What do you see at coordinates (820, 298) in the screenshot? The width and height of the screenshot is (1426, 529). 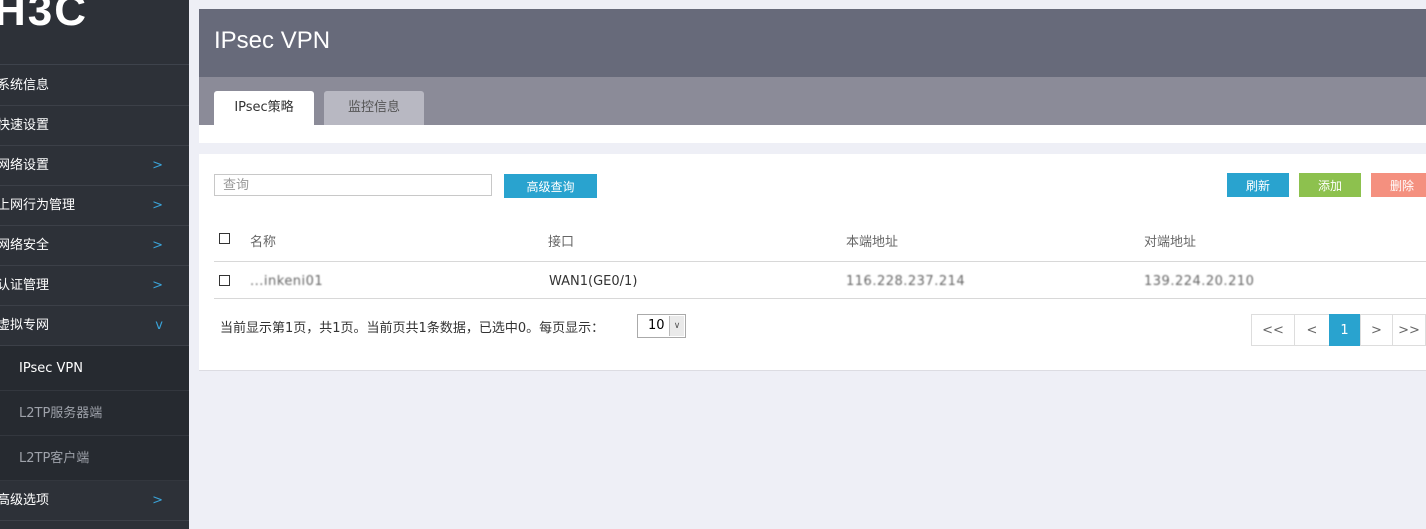 I see `table-row-divider` at bounding box center [820, 298].